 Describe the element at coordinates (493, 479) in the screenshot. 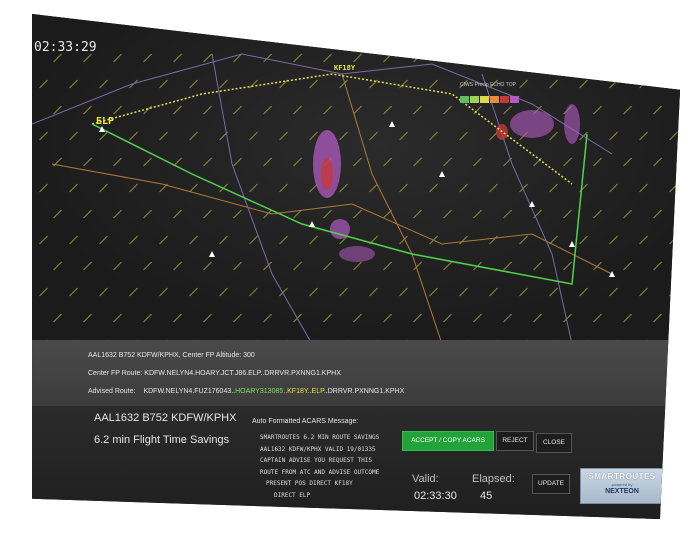

I see `elapsed-label: Elapsed:` at that location.